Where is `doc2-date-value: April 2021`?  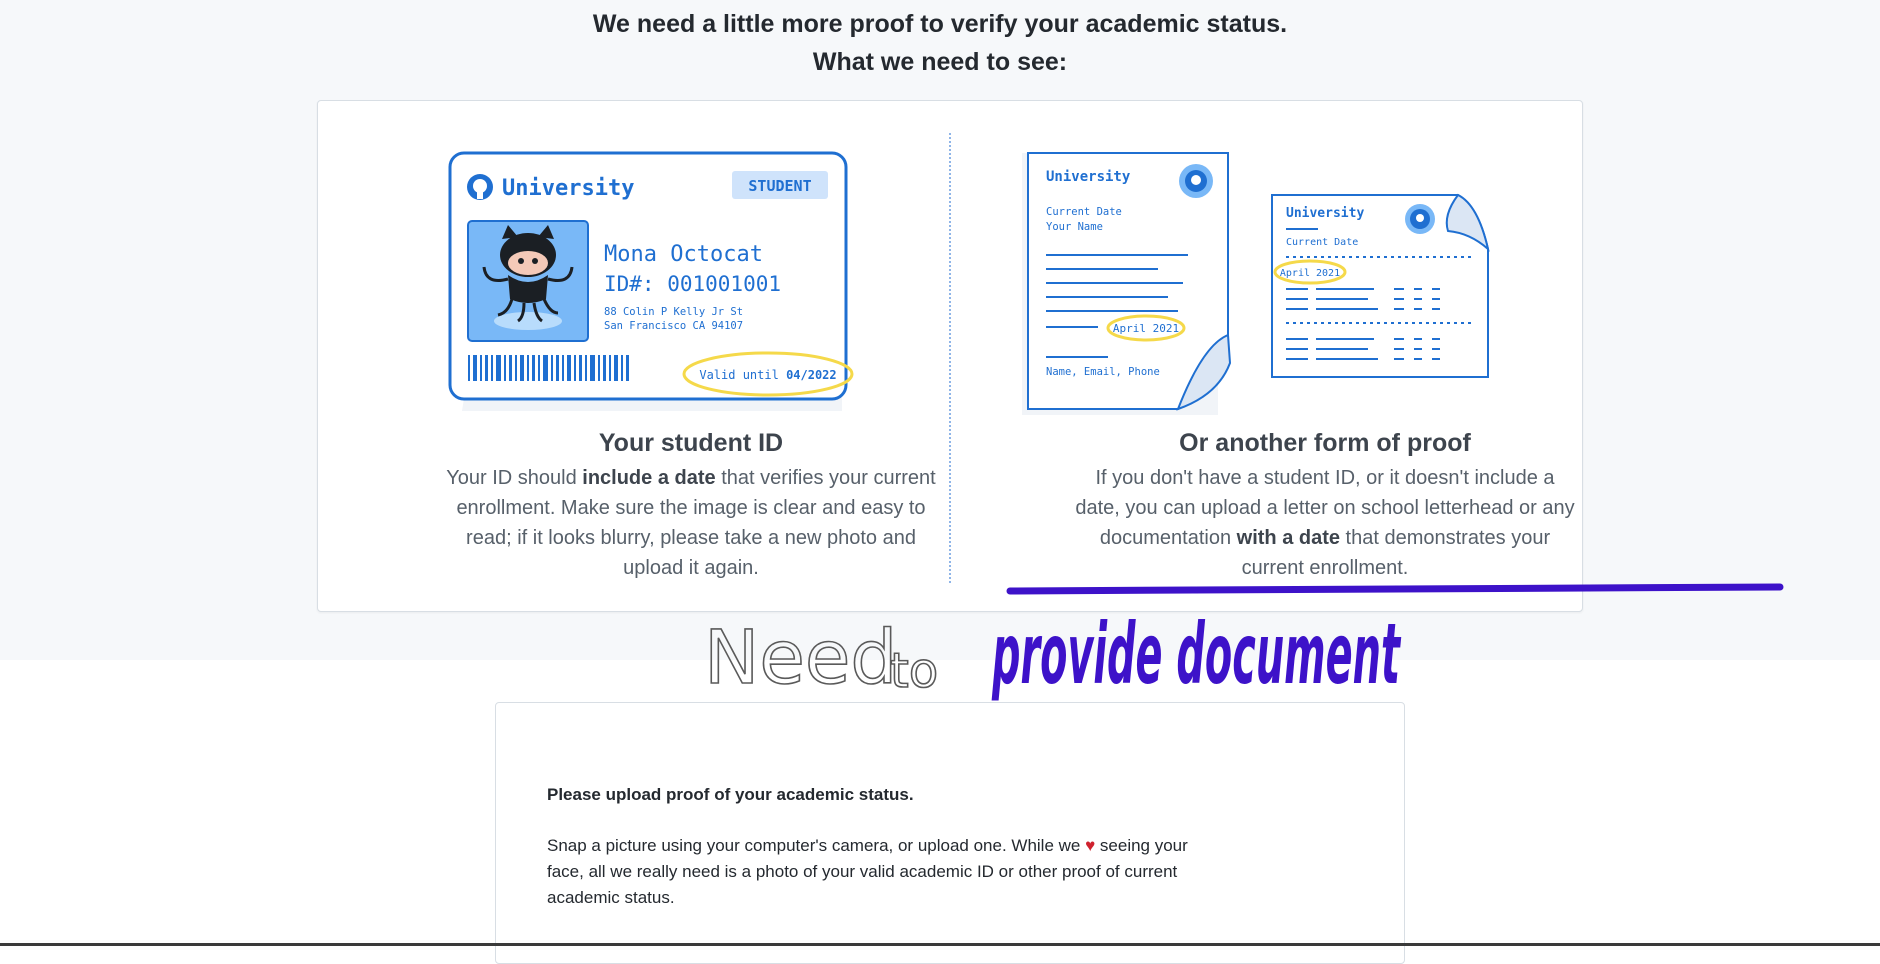
doc2-date-value: April 2021 is located at coordinates (1310, 273).